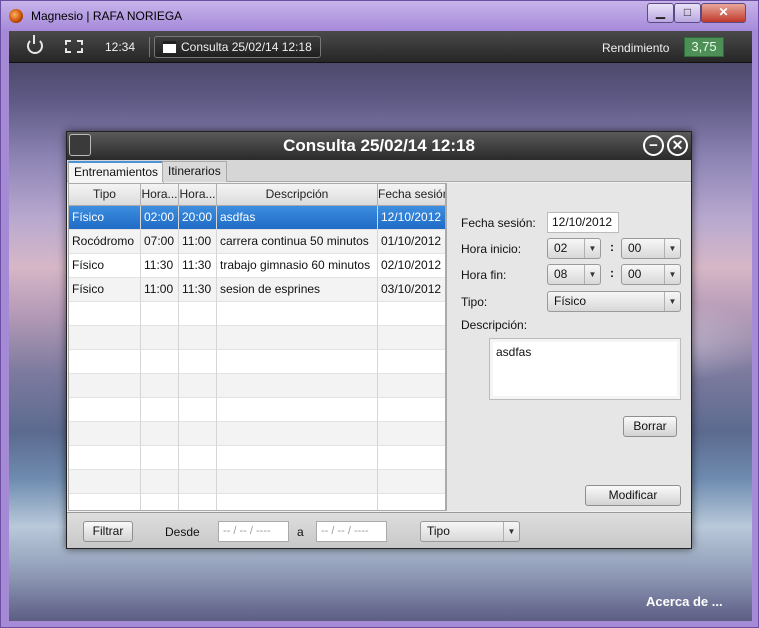  What do you see at coordinates (653, 145) in the screenshot?
I see `dialog-minimize-button: −` at bounding box center [653, 145].